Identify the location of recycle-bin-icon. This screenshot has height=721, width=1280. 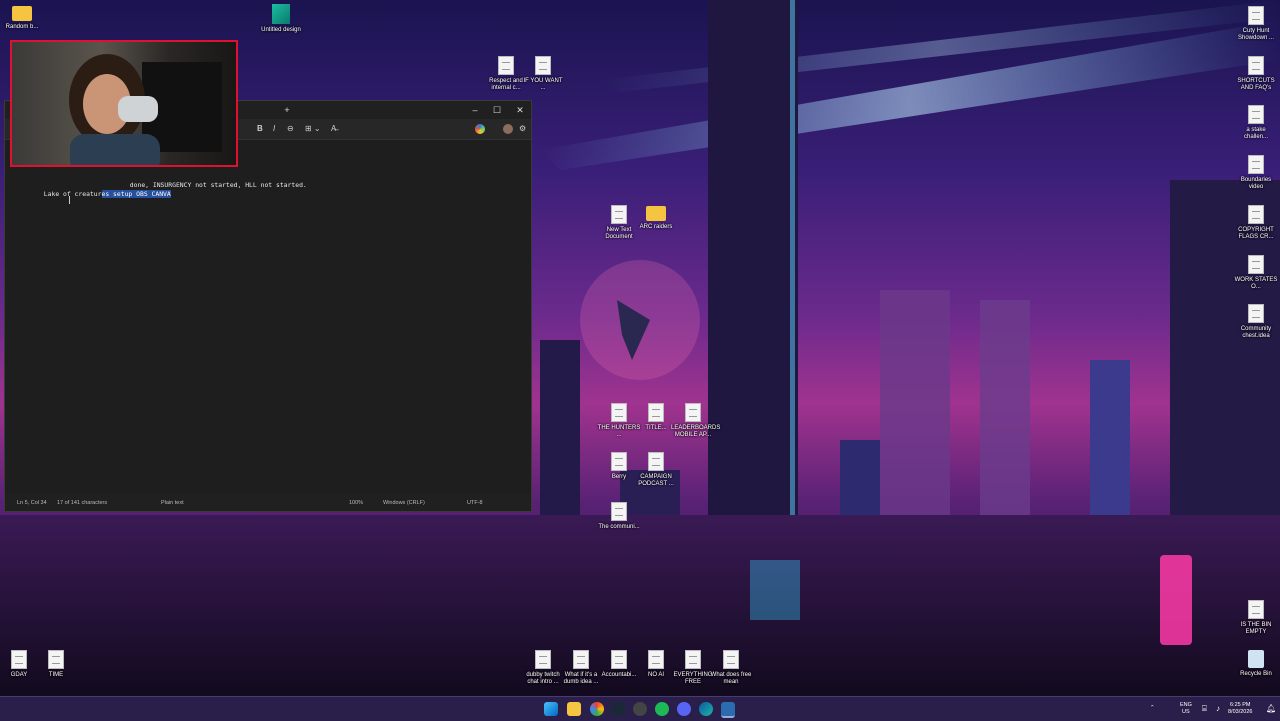
(1256, 659).